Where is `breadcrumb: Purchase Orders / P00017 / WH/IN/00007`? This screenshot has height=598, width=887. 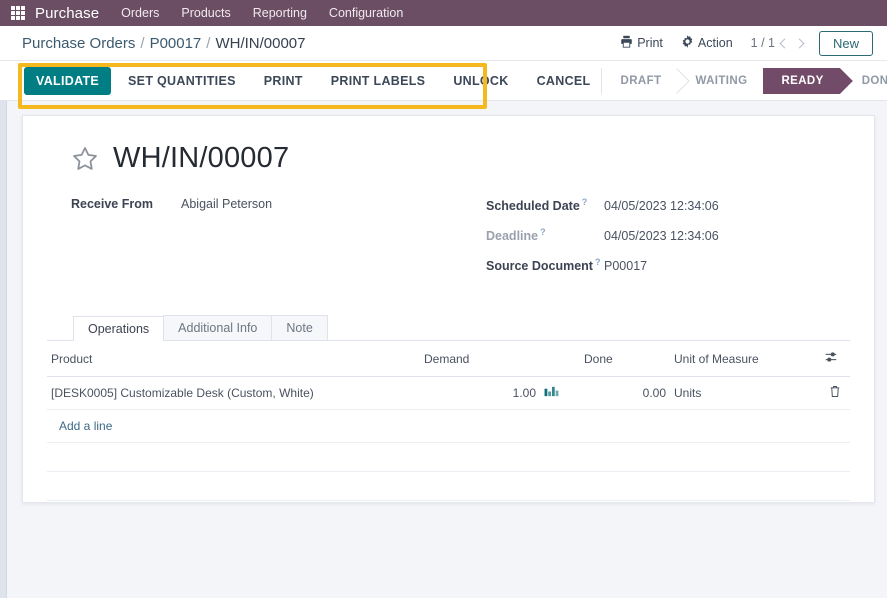
breadcrumb: Purchase Orders / P00017 / WH/IN/00007 is located at coordinates (164, 43).